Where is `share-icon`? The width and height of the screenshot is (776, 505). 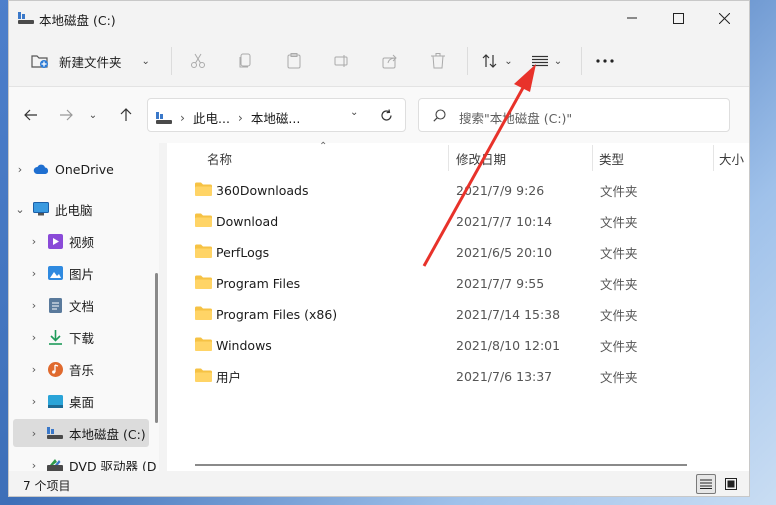
share-icon is located at coordinates (389, 61).